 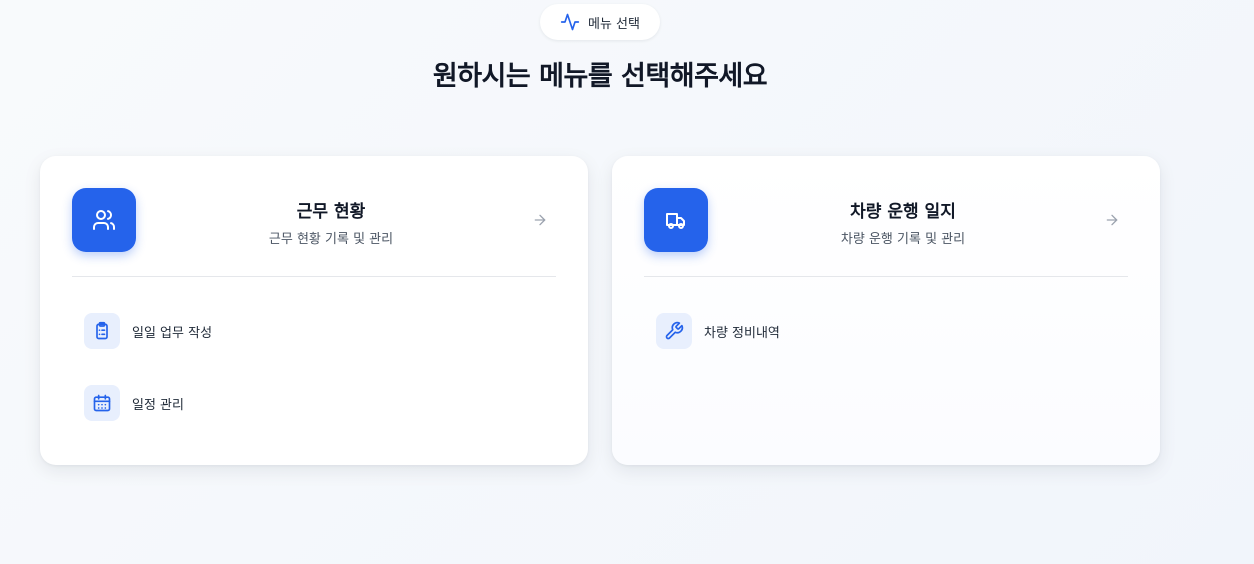 I want to click on clipboard-list-icon, so click(x=102, y=331).